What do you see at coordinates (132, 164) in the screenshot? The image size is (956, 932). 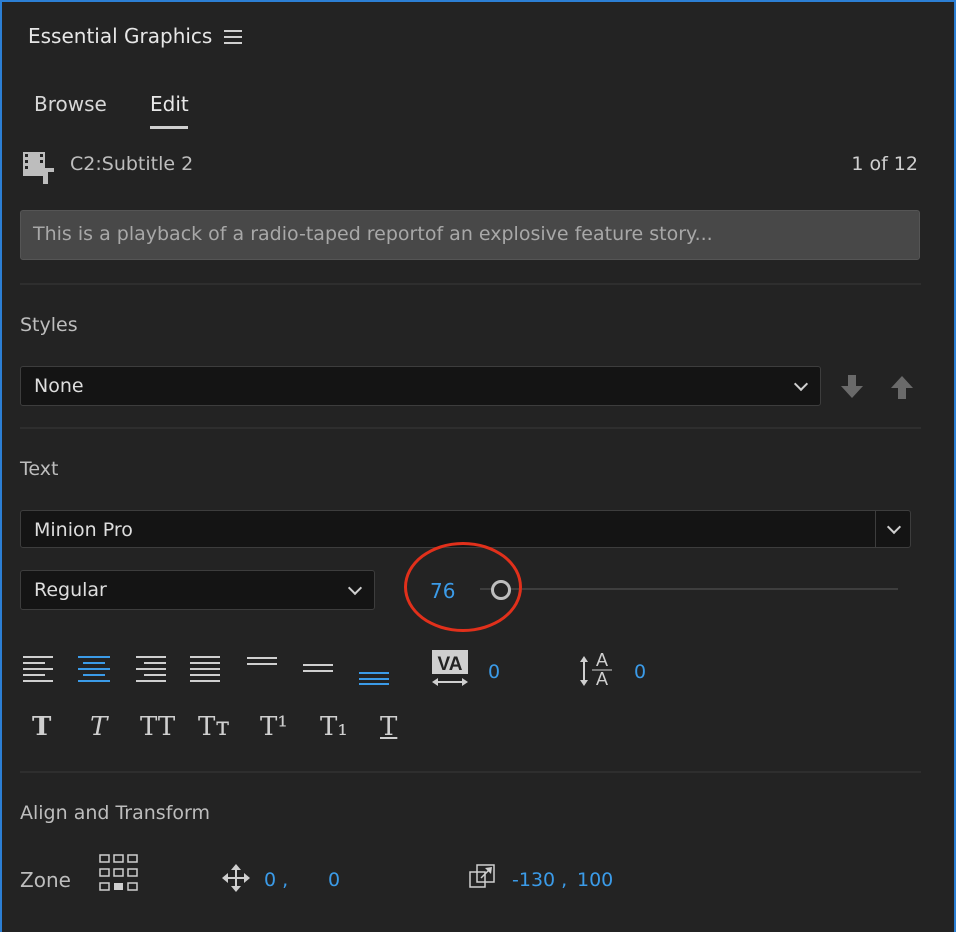 I see `clip-name: C2:Subtitle 2` at bounding box center [132, 164].